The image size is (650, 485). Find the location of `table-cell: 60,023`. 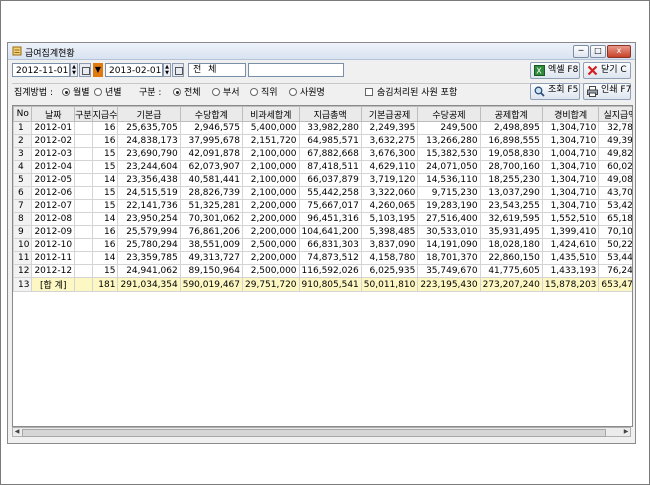

table-cell: 60,023 is located at coordinates (615, 167).